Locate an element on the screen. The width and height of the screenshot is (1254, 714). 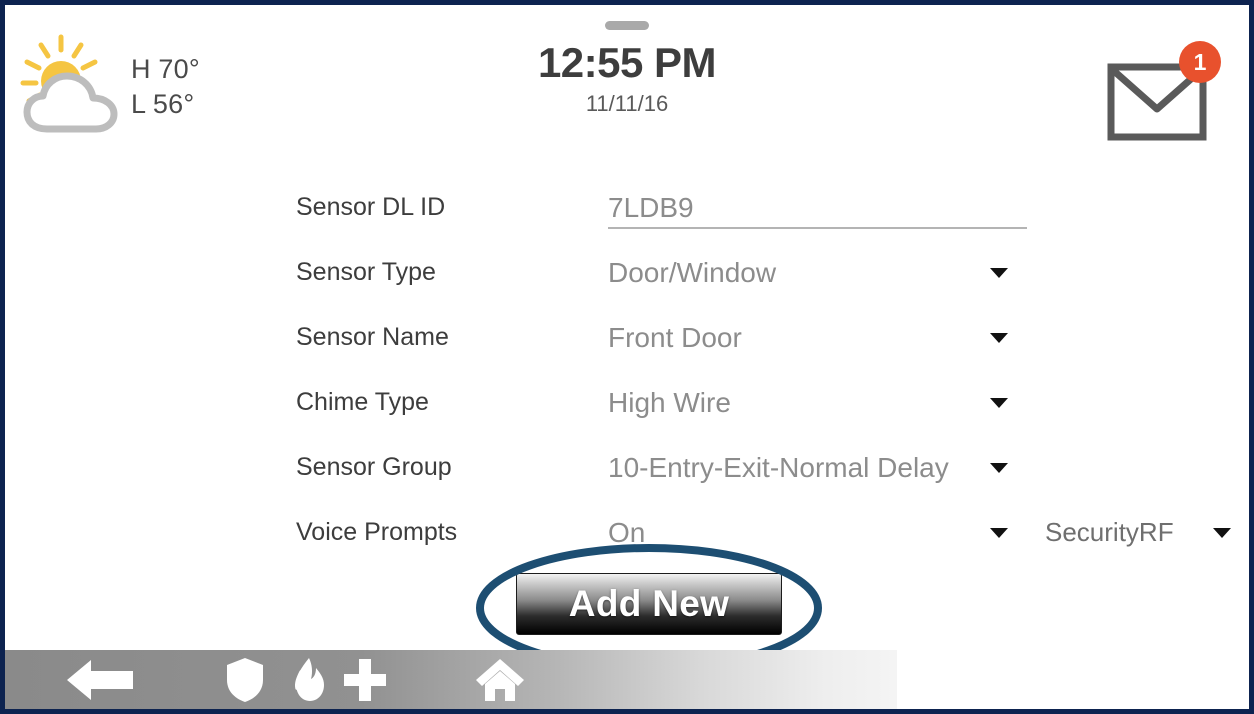
back-button is located at coordinates (101, 679).